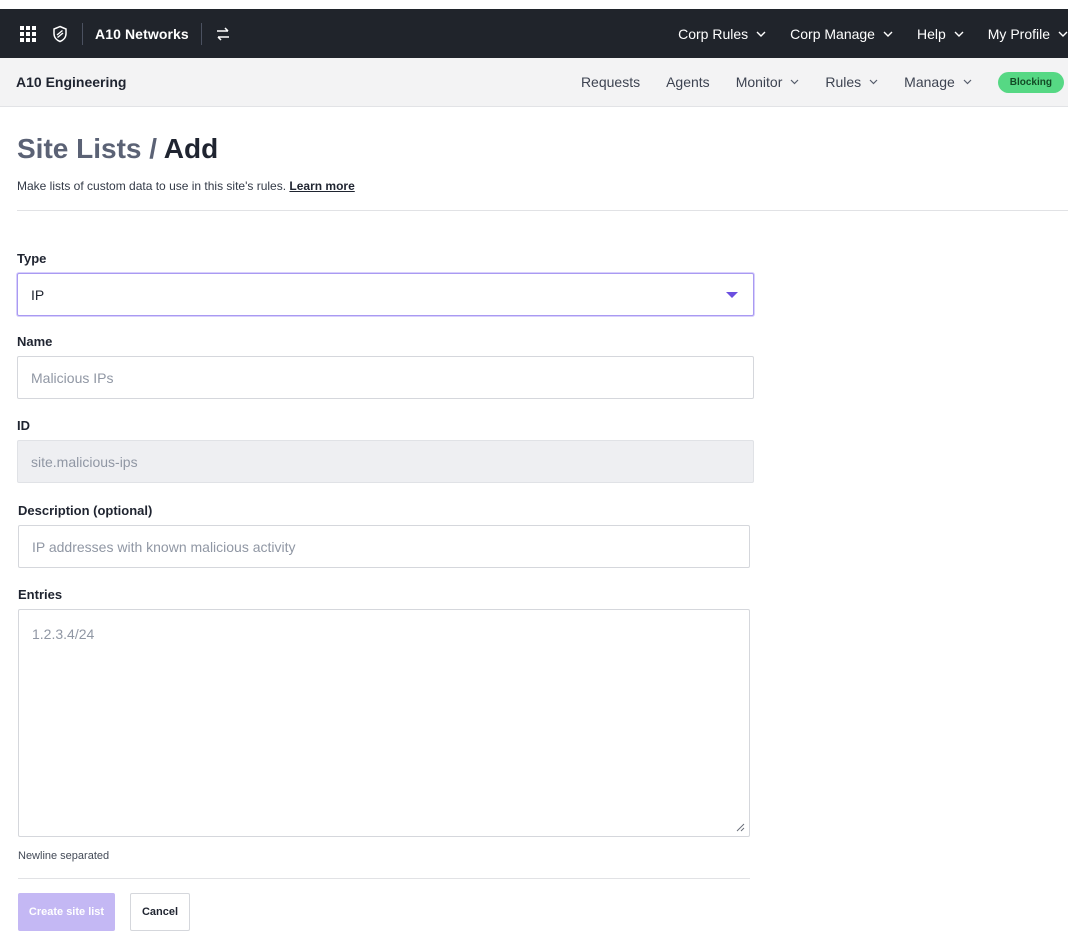  I want to click on help-menu: Help, so click(940, 34).